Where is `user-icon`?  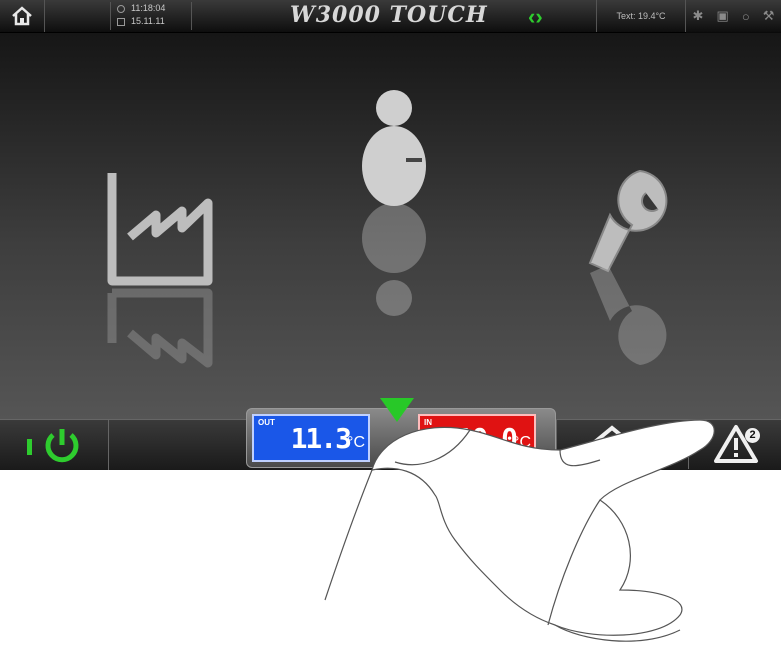 user-icon is located at coordinates (398, 213).